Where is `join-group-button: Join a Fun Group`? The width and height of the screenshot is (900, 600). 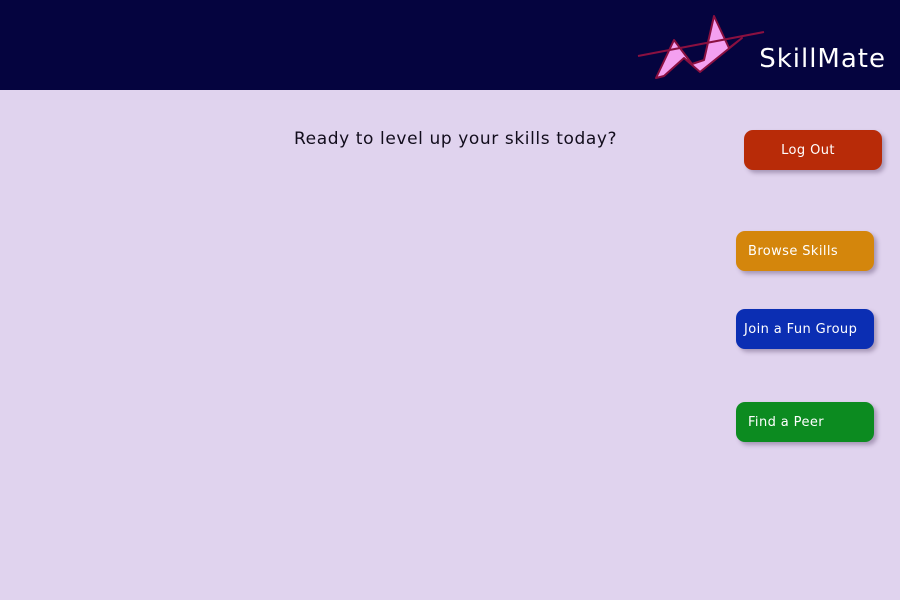 join-group-button: Join a Fun Group is located at coordinates (805, 329).